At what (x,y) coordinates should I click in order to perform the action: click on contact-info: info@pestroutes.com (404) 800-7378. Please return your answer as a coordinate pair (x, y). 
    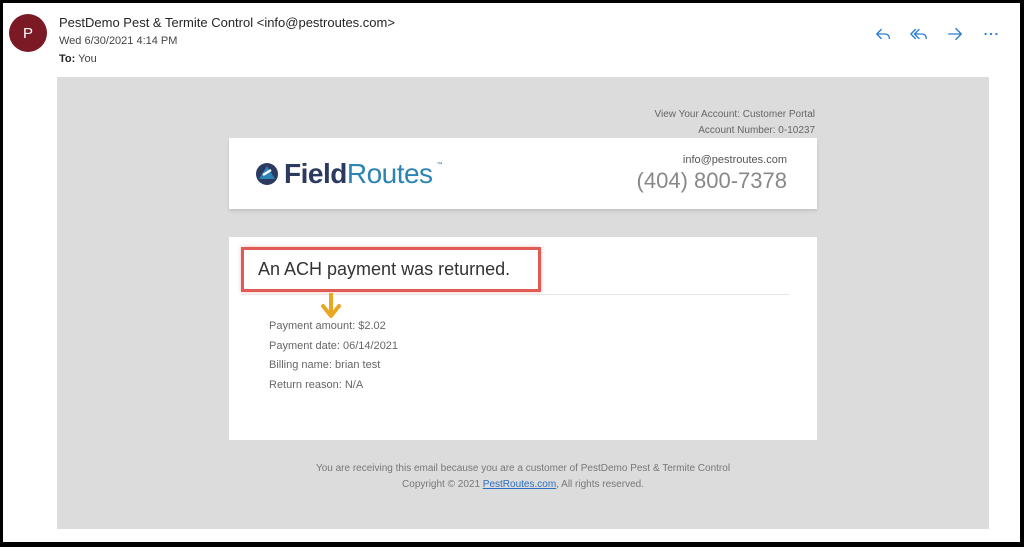
    Looking at the image, I should click on (712, 174).